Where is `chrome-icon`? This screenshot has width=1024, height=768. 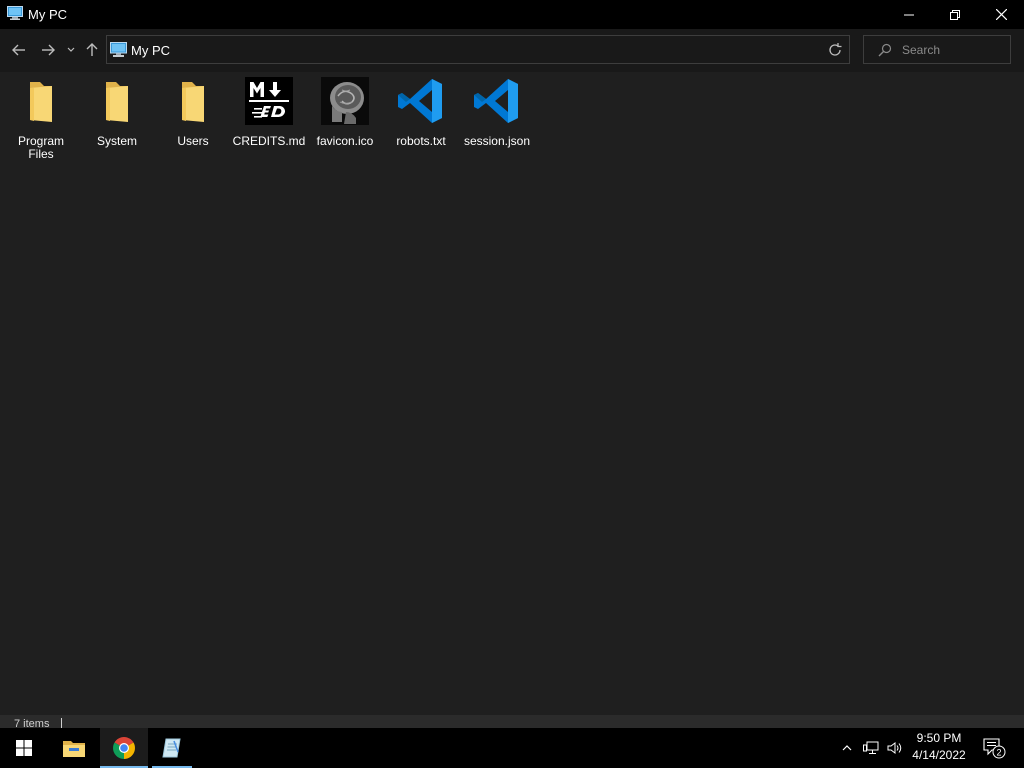 chrome-icon is located at coordinates (124, 748).